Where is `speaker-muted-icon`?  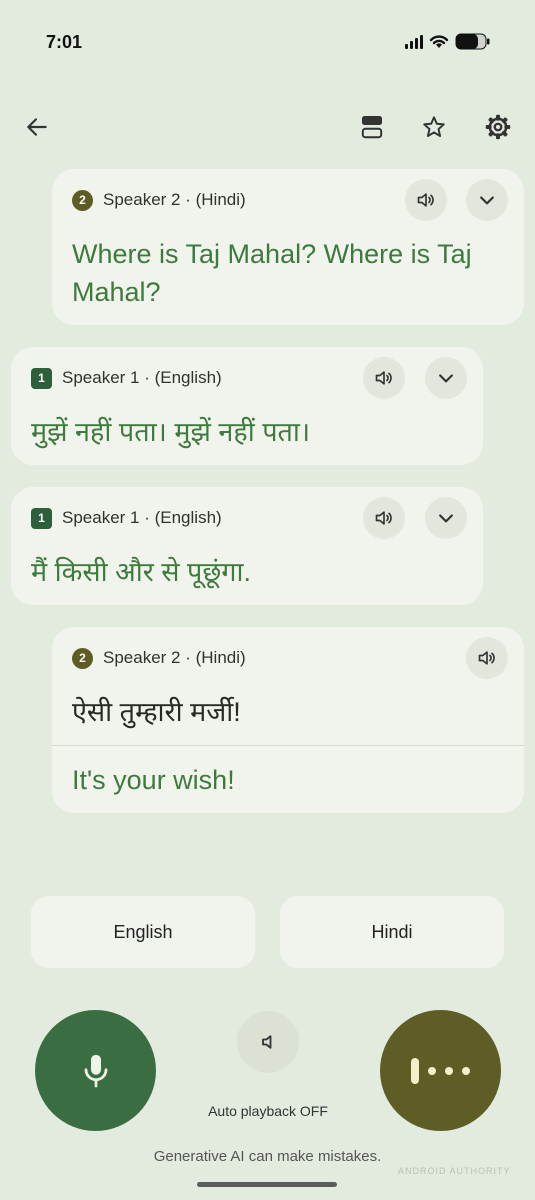
speaker-muted-icon is located at coordinates (267, 1042).